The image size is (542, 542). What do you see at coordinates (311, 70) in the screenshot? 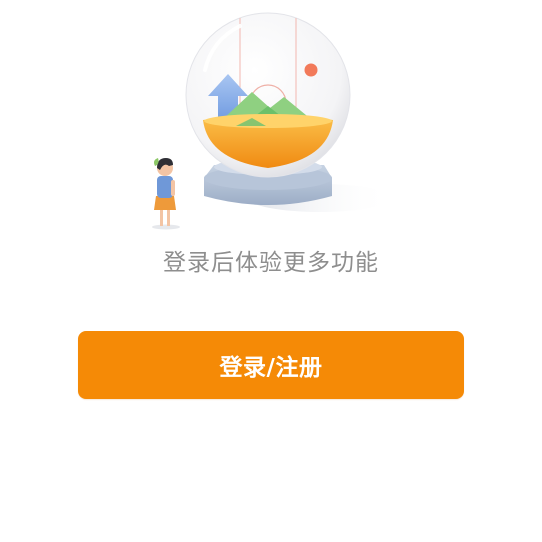
I see `sun-icon` at bounding box center [311, 70].